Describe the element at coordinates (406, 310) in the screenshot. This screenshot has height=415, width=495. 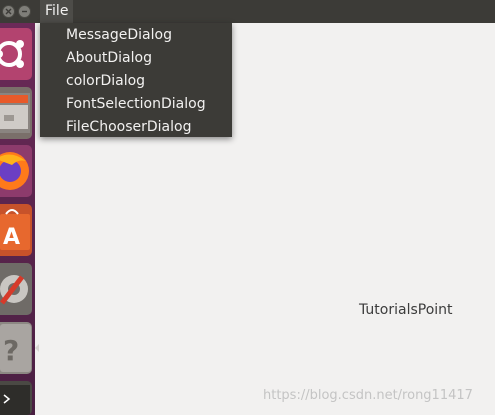
I see `content-label: TutorialsPoint` at that location.